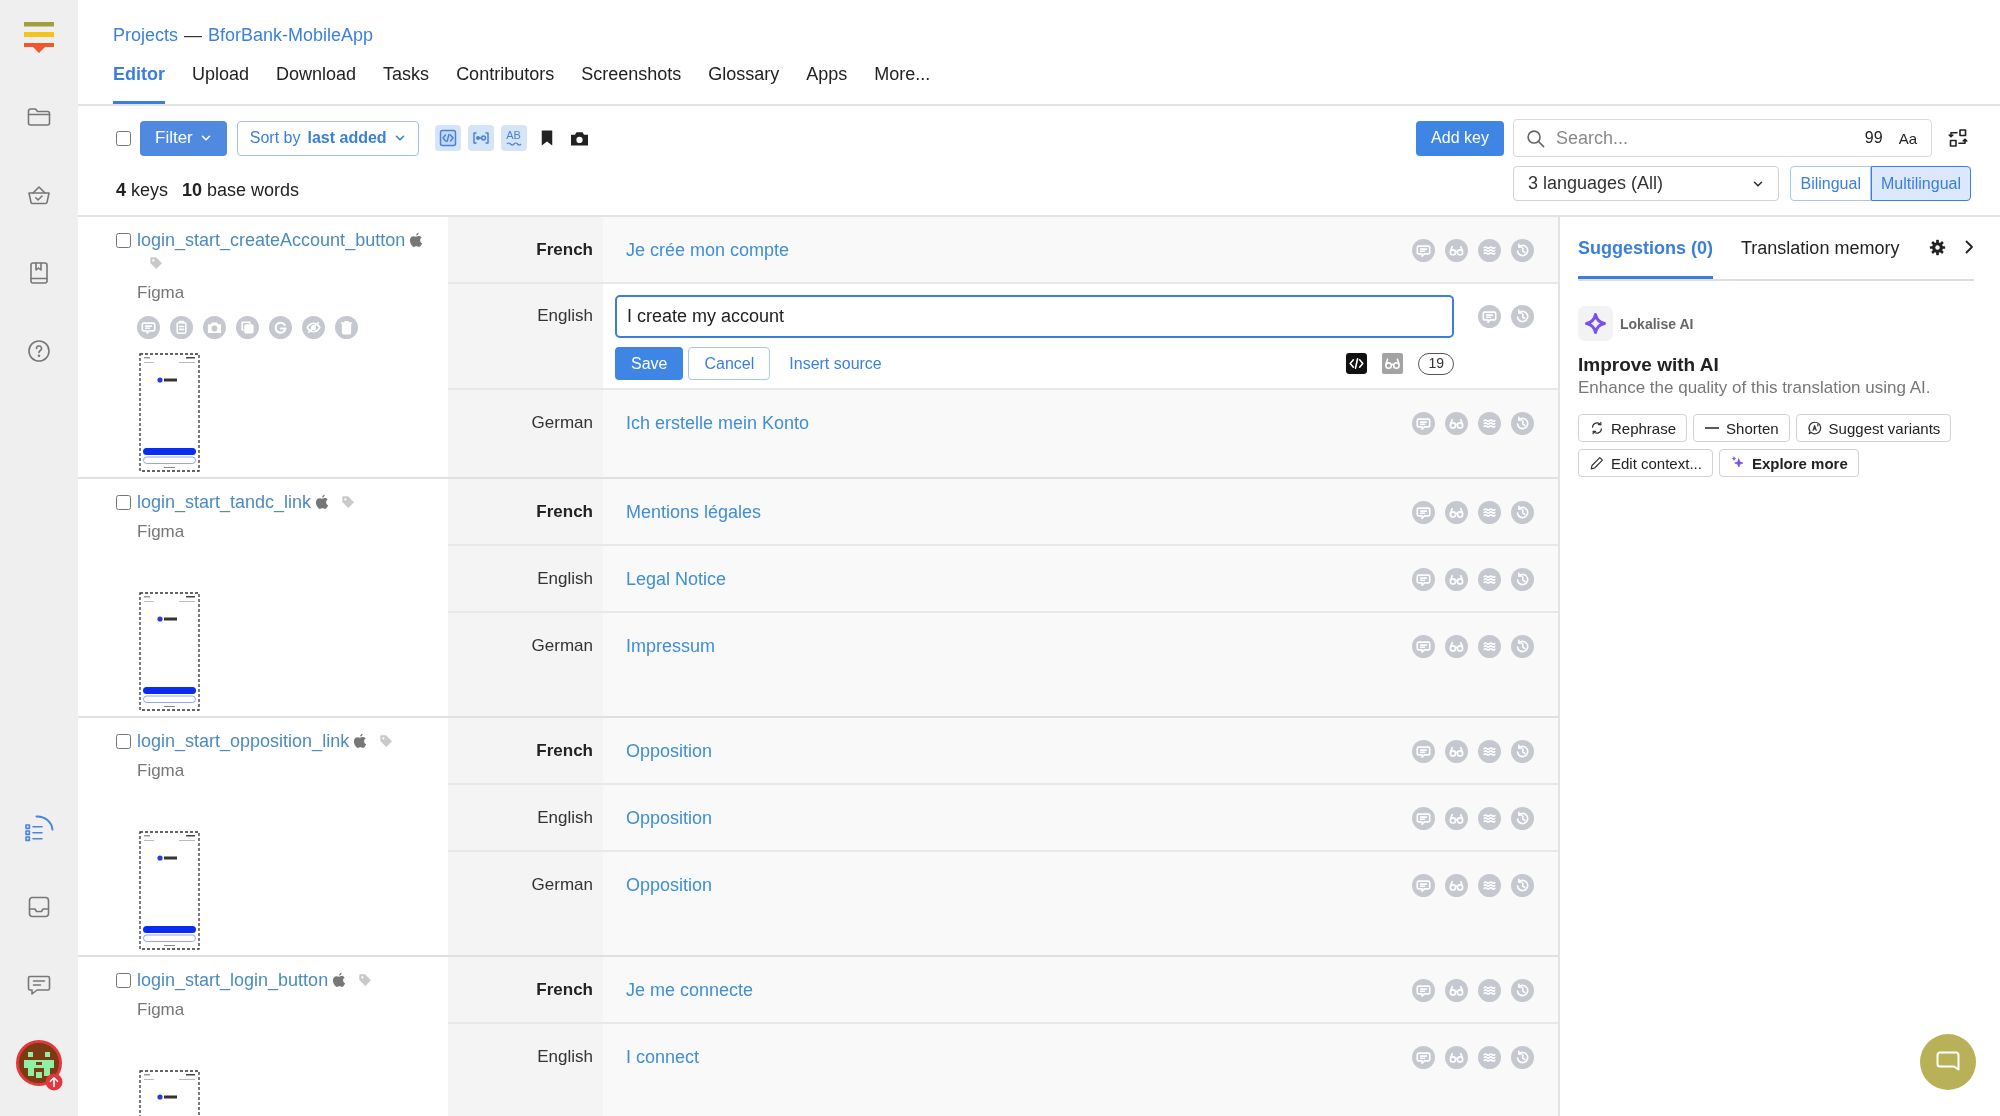  I want to click on ai-action-button: Shorten, so click(1741, 428).